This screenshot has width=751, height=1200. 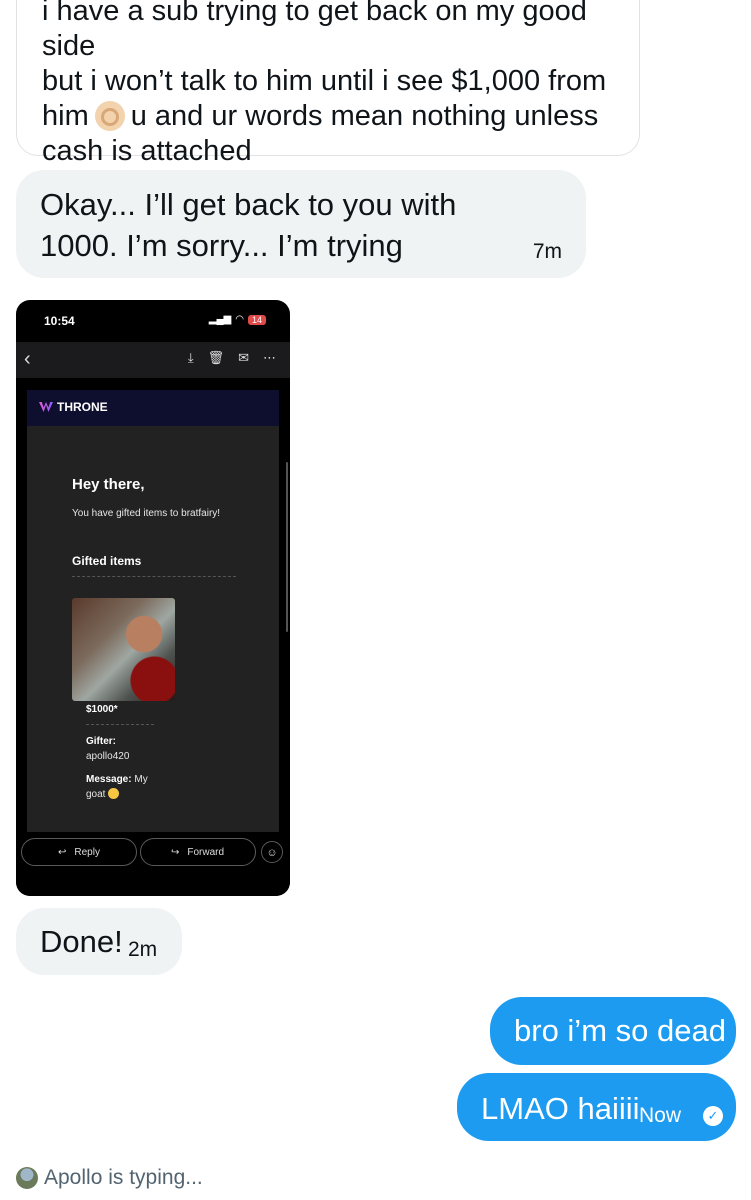 I want to click on back-icon: ‹, so click(x=27, y=359).